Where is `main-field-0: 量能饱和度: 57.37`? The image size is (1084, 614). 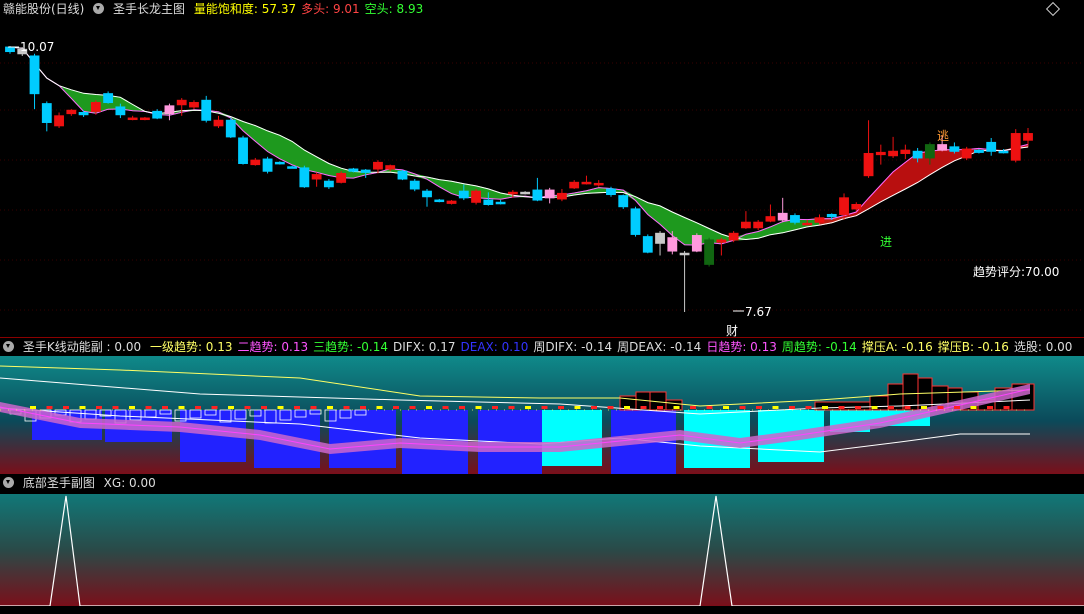 main-field-0: 量能饱和度: 57.37 is located at coordinates (245, 9).